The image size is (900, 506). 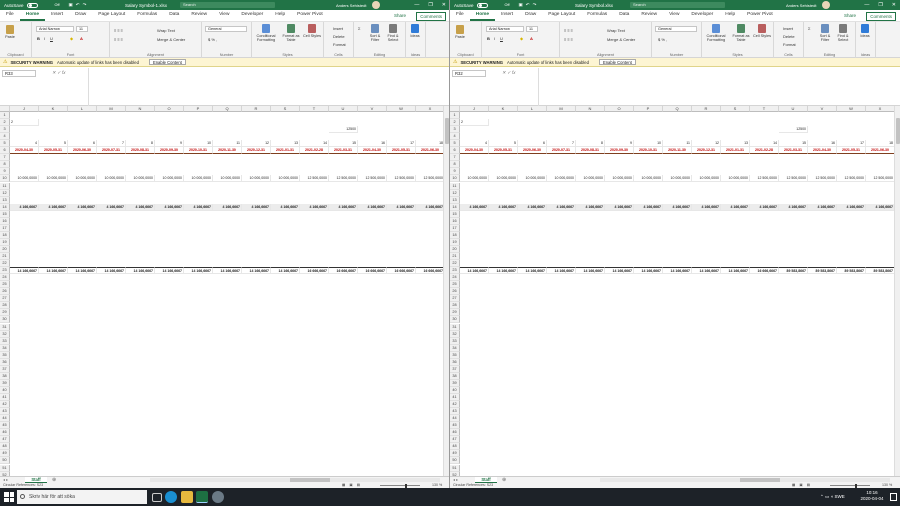 I want to click on date-cell: 2020-11-30, so click(x=227, y=151).